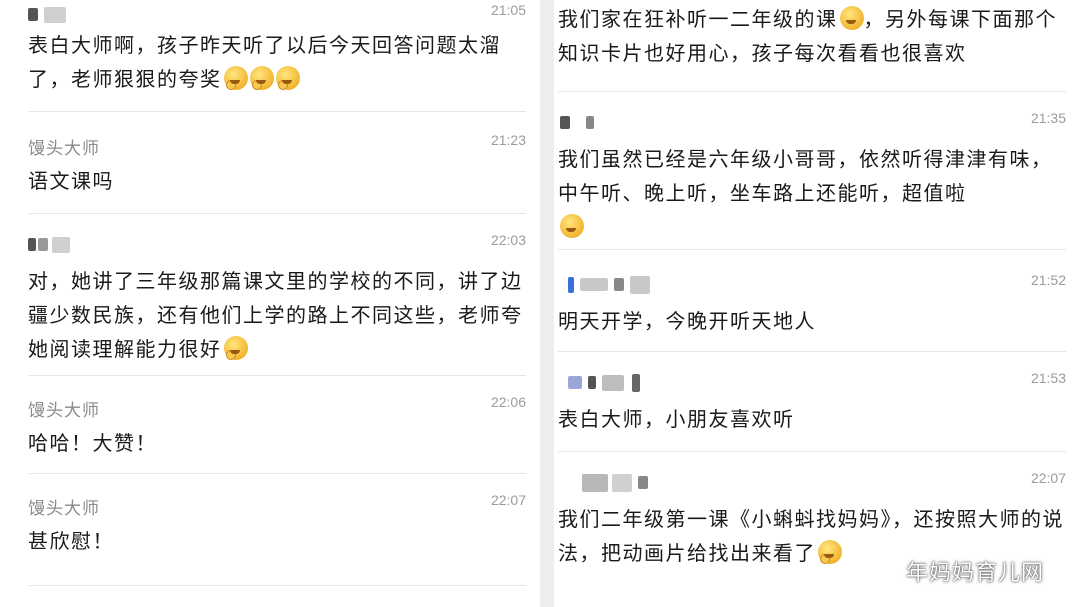 Image resolution: width=1080 pixels, height=607 pixels. I want to click on comment-time: 21:52, so click(1048, 280).